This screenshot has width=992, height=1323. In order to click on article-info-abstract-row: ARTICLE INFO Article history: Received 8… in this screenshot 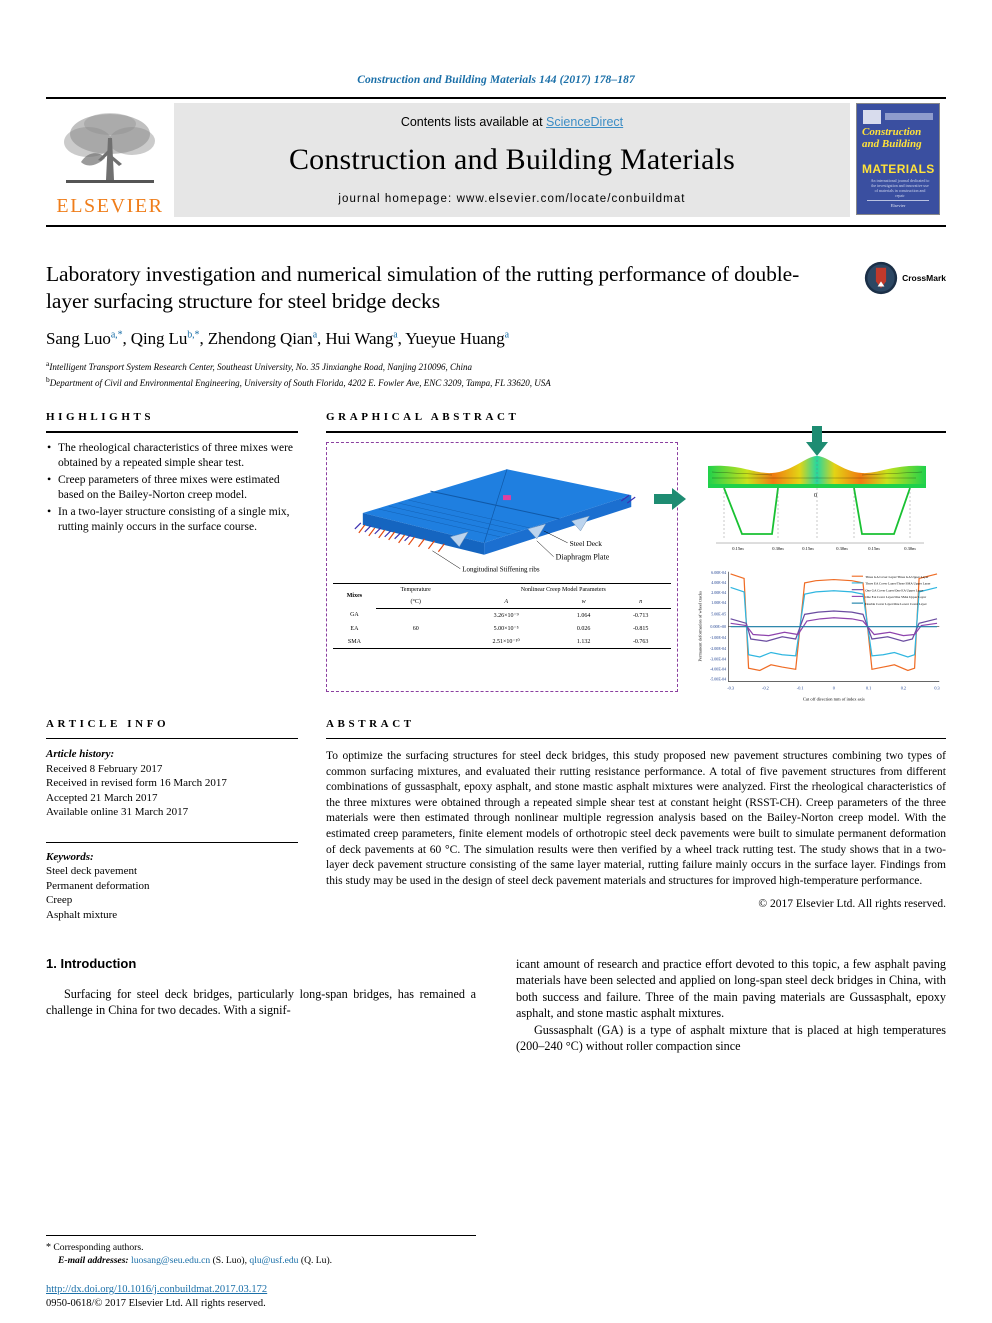, I will do `click(496, 820)`.